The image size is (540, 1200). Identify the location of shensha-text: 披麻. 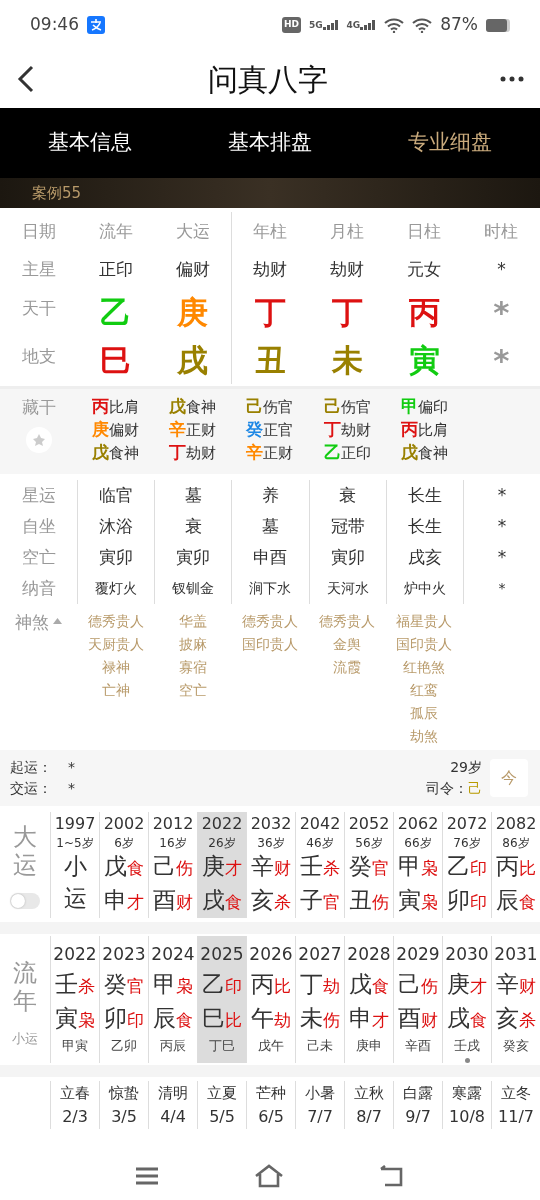
(192, 644).